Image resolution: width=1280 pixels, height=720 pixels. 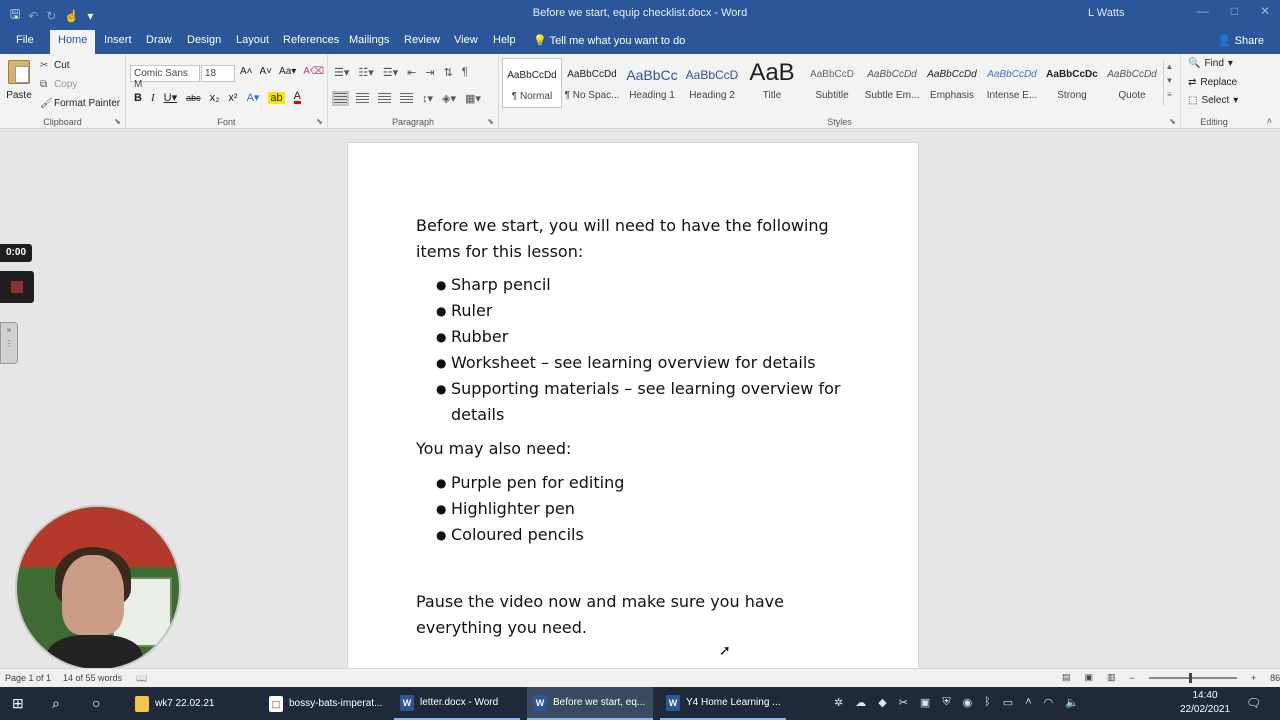 What do you see at coordinates (287, 71) in the screenshot?
I see `change-case-icon: Aa▾` at bounding box center [287, 71].